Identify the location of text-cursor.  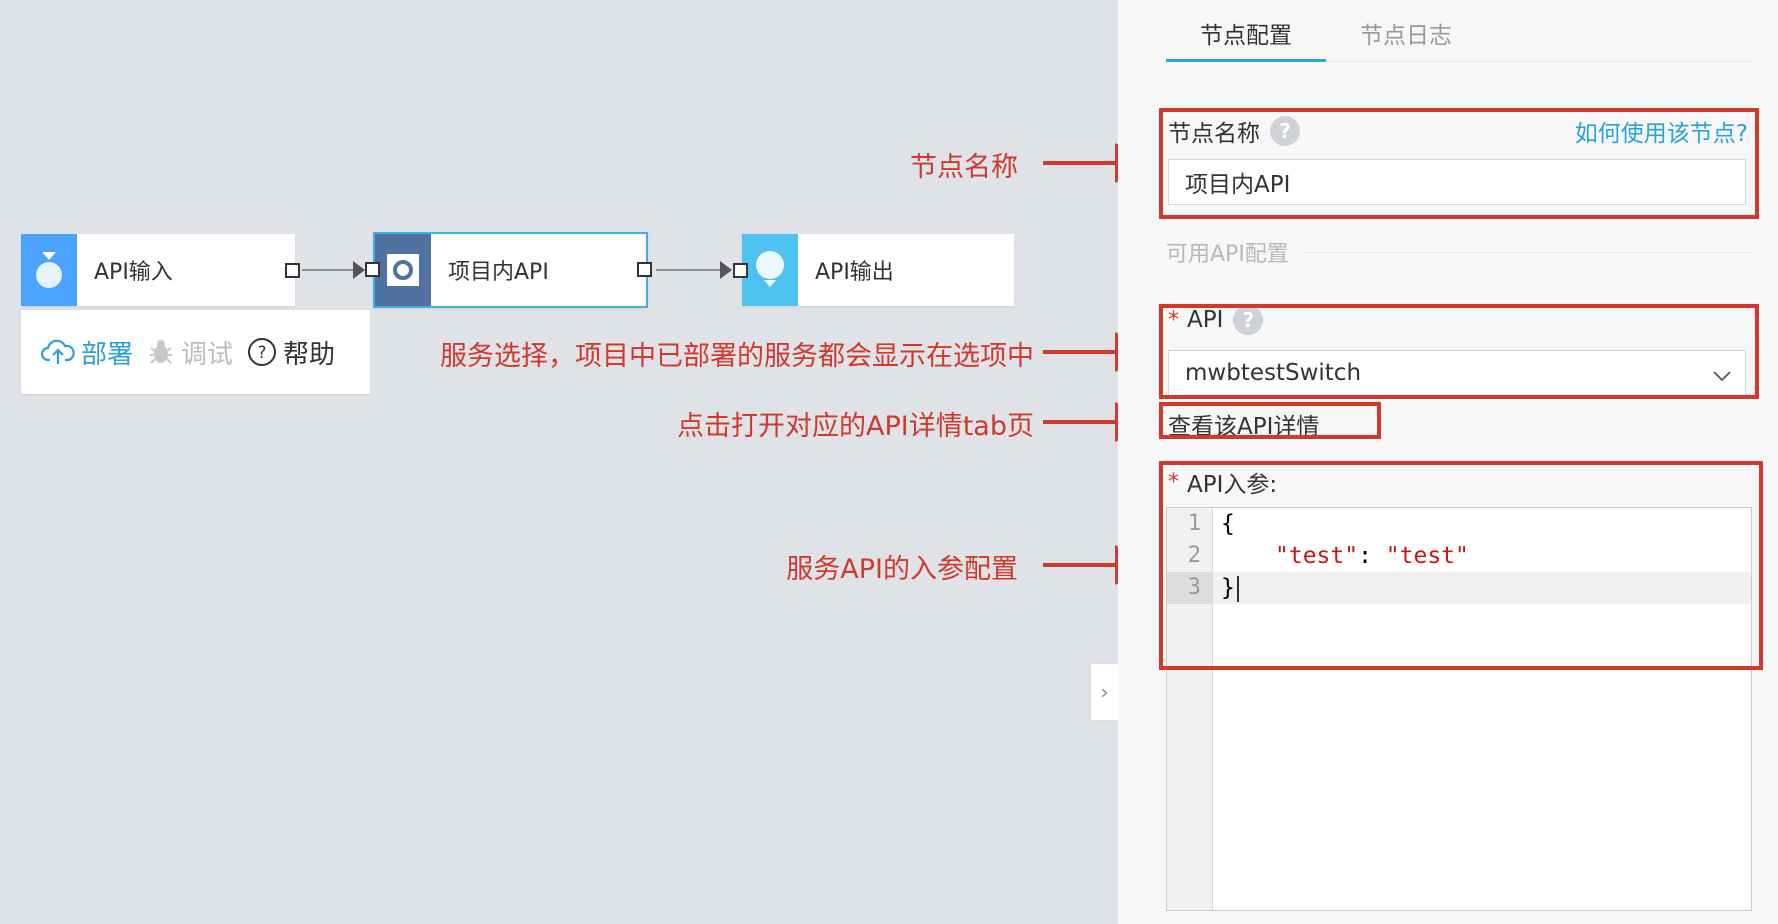
(1237, 588).